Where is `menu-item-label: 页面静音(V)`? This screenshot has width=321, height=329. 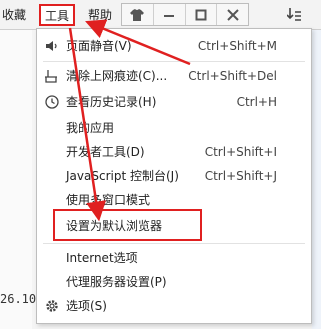 menu-item-label: 页面静音(V) is located at coordinates (99, 46).